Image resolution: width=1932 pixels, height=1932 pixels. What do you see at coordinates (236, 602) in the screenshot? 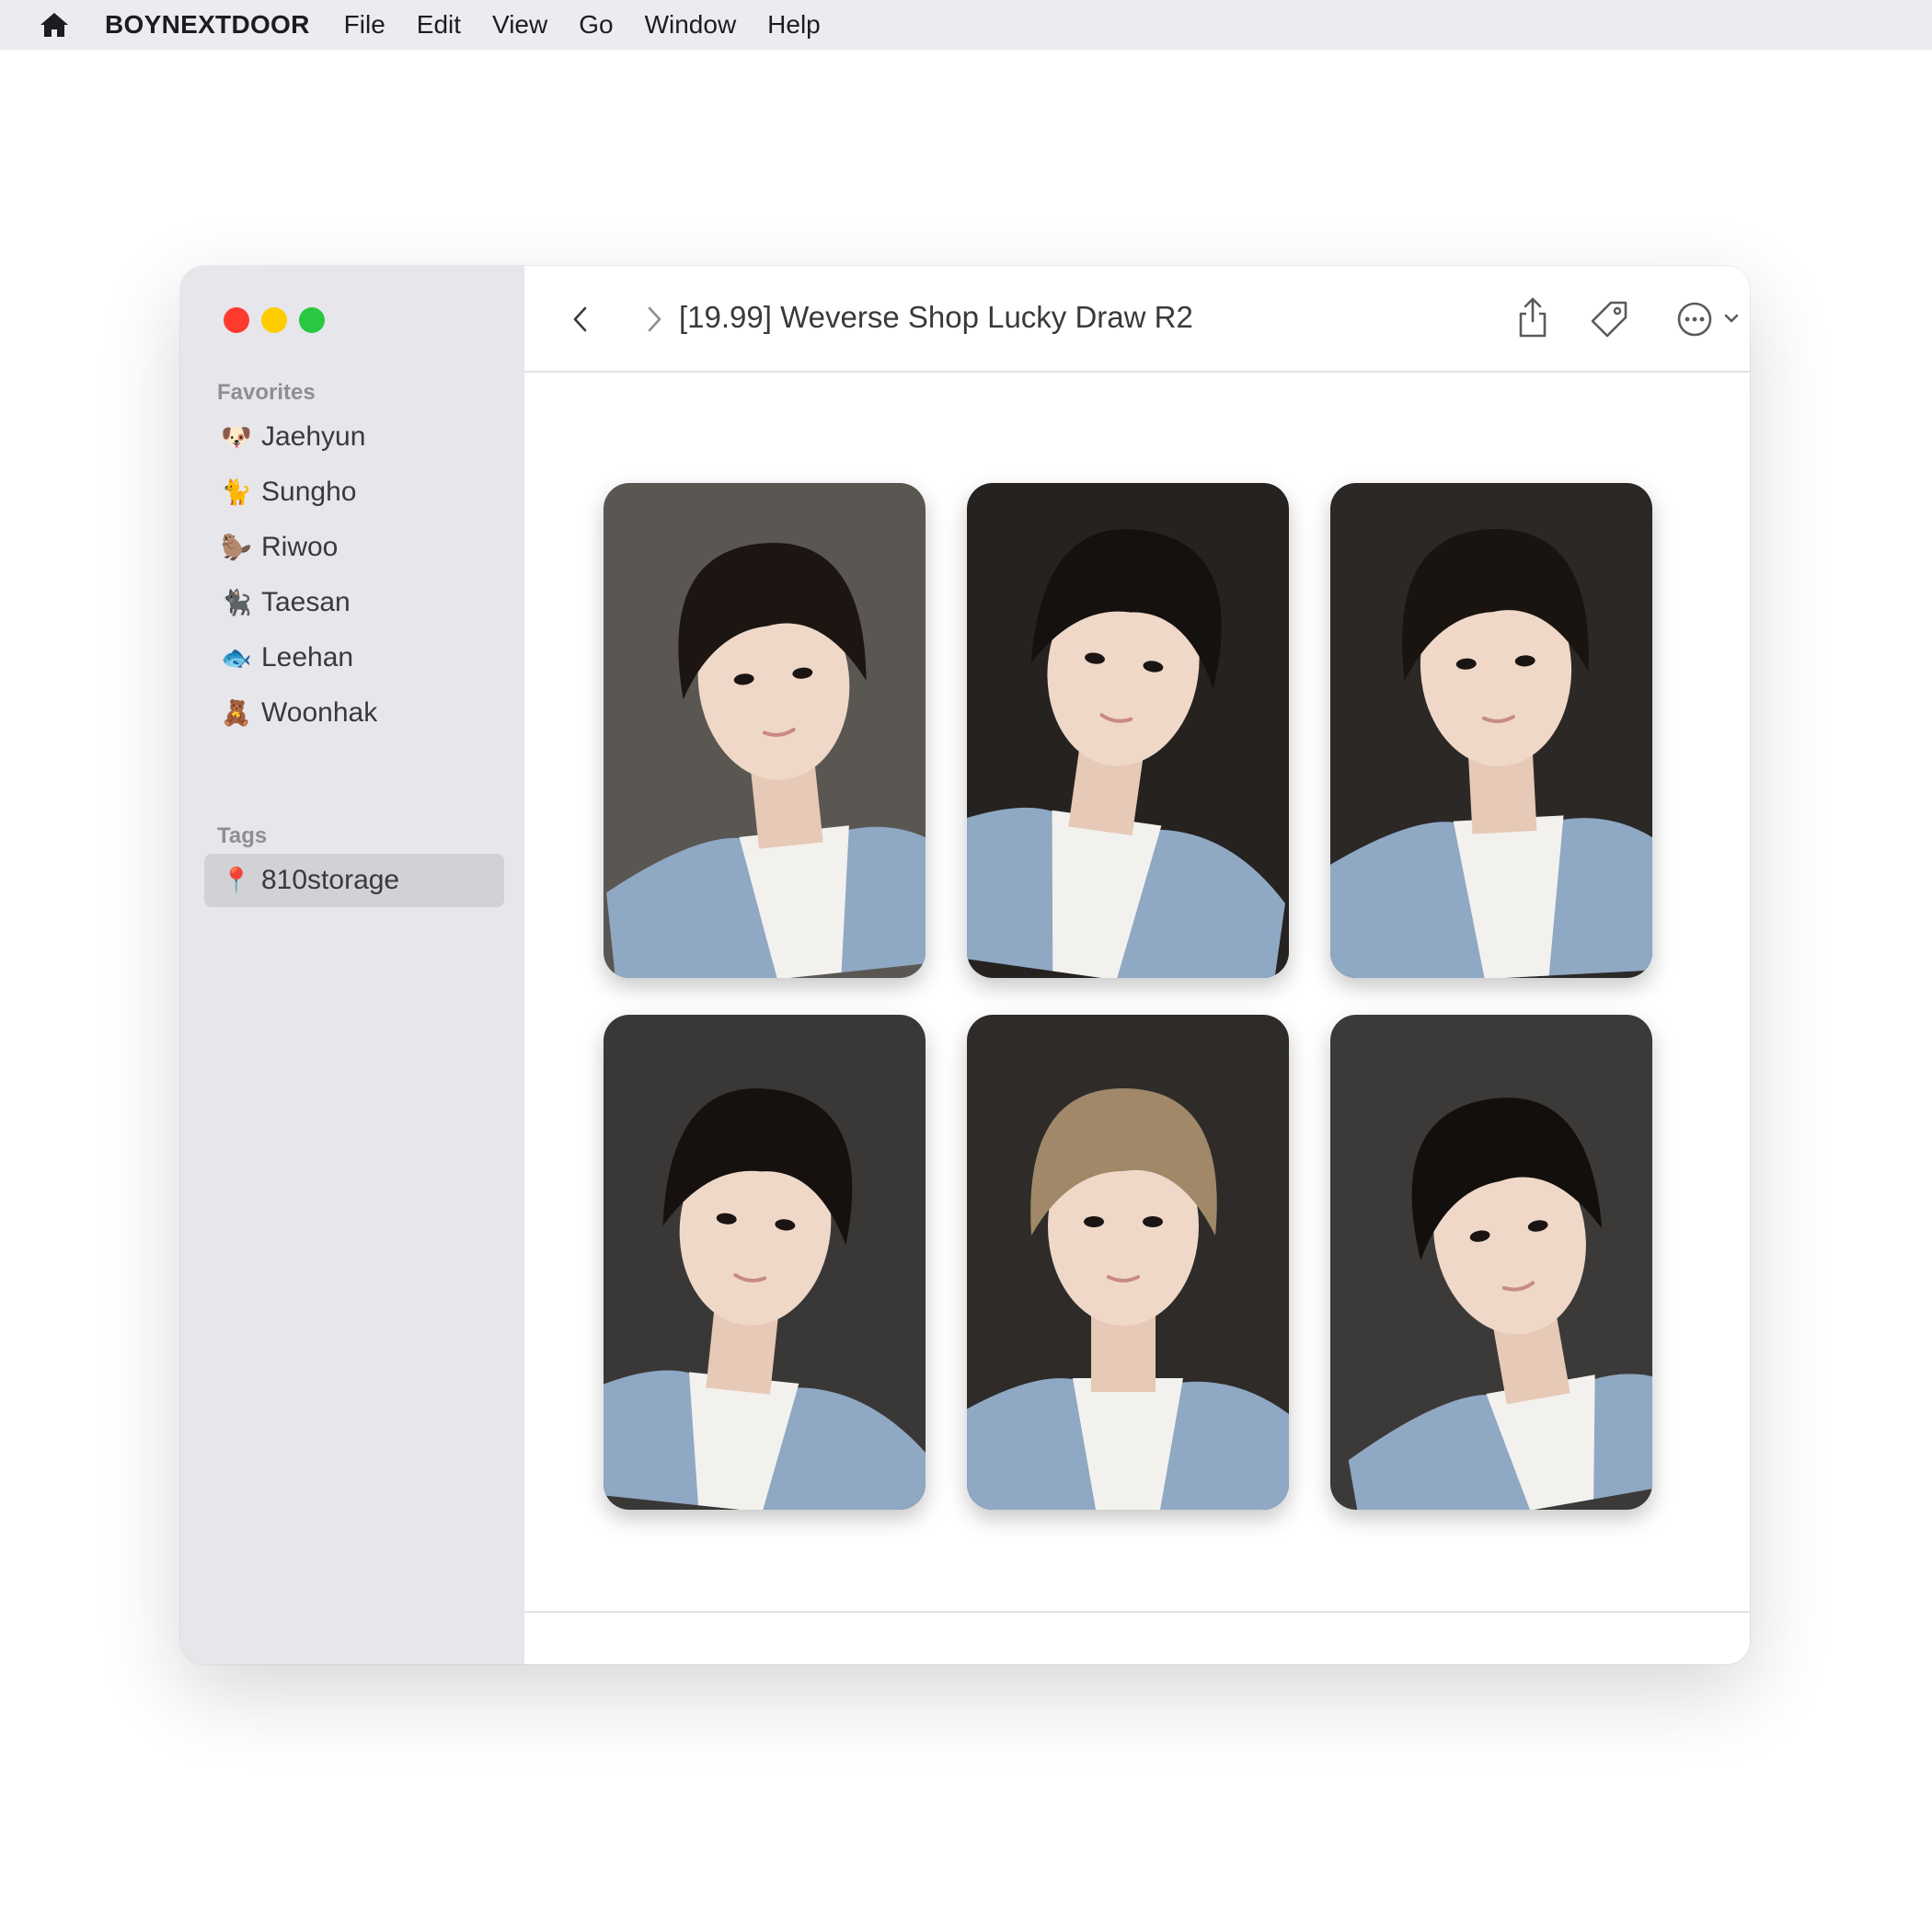
I see `black-cat-icon: 🐈‍⬛` at bounding box center [236, 602].